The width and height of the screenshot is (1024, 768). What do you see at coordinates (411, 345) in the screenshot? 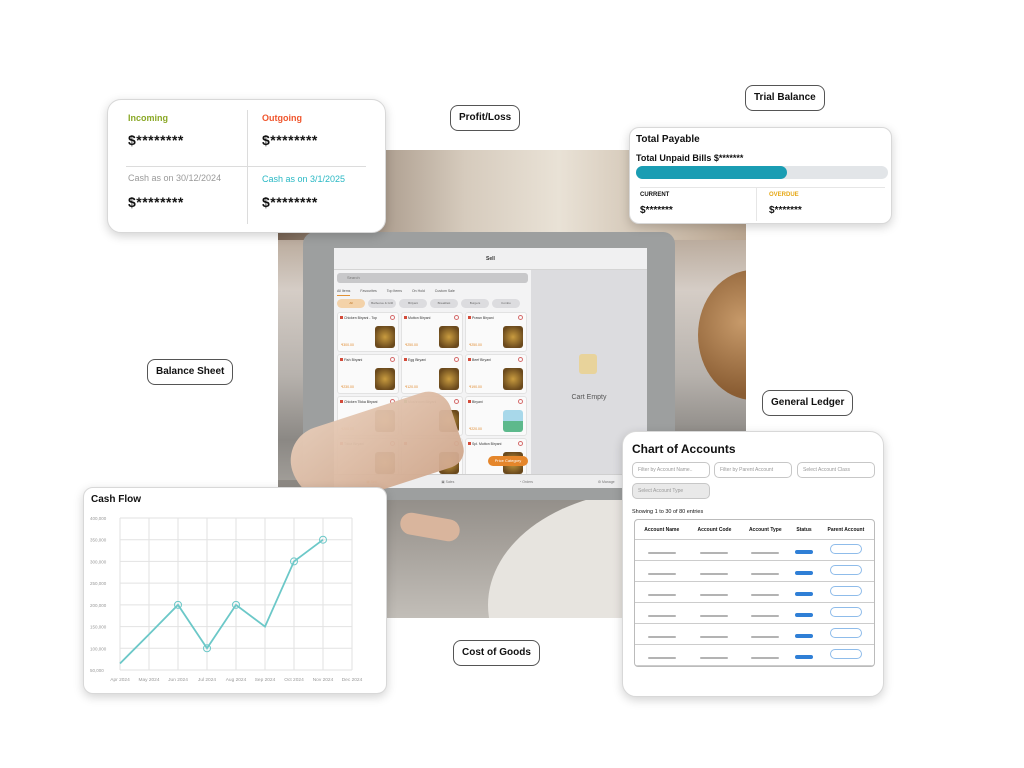
I see `item-price: ₹250.00` at bounding box center [411, 345].